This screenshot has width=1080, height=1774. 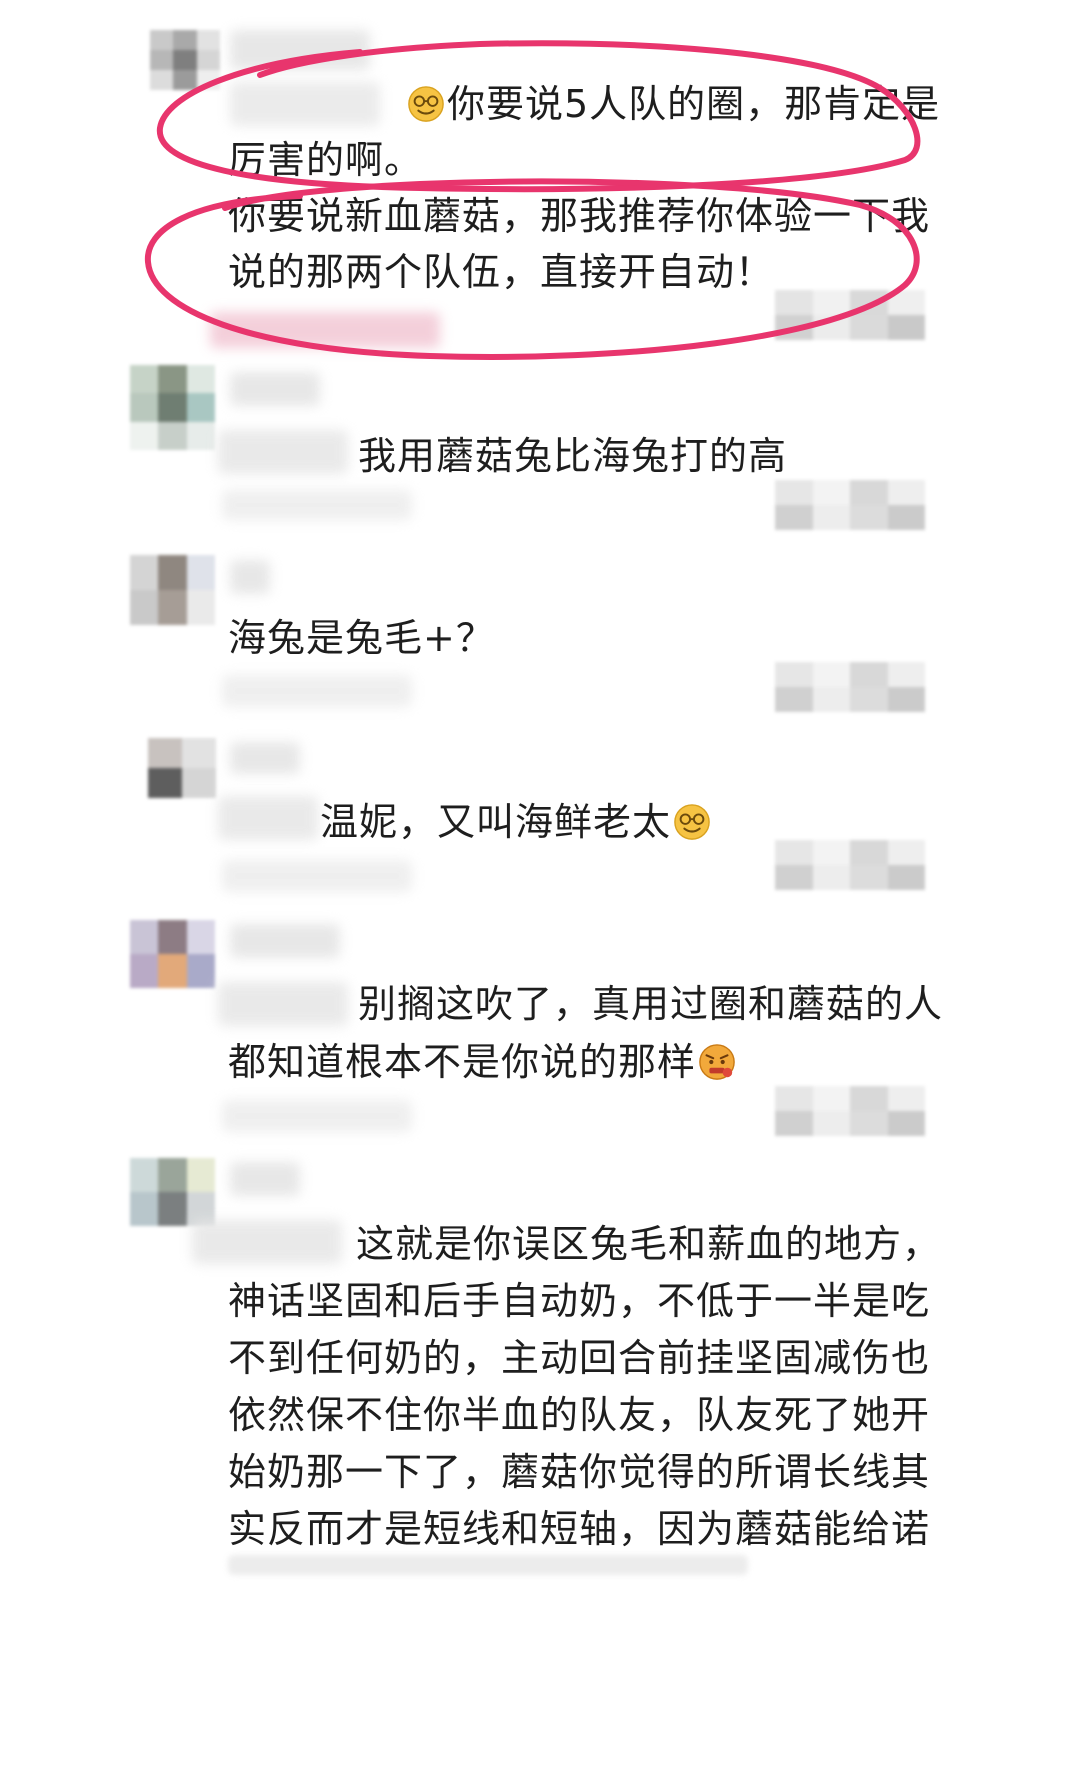 I want to click on comment-line: 始奶那一下了，蘑菇你觉得的所谓长线其, so click(x=579, y=1472).